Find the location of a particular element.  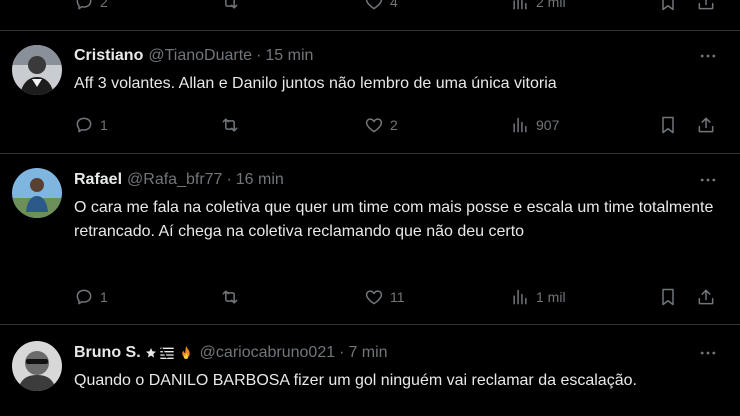

name-emojis is located at coordinates (170, 353).